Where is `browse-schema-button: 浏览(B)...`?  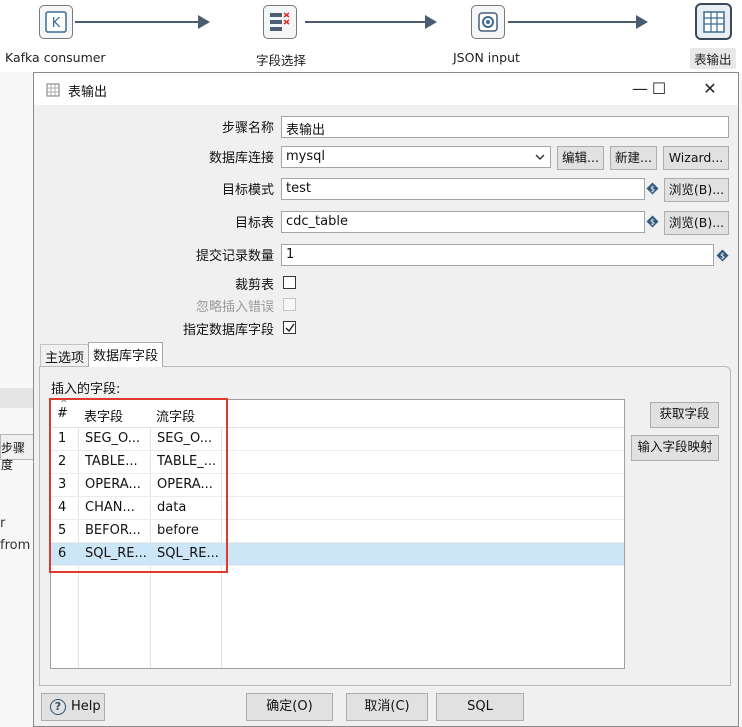 browse-schema-button: 浏览(B)... is located at coordinates (696, 190).